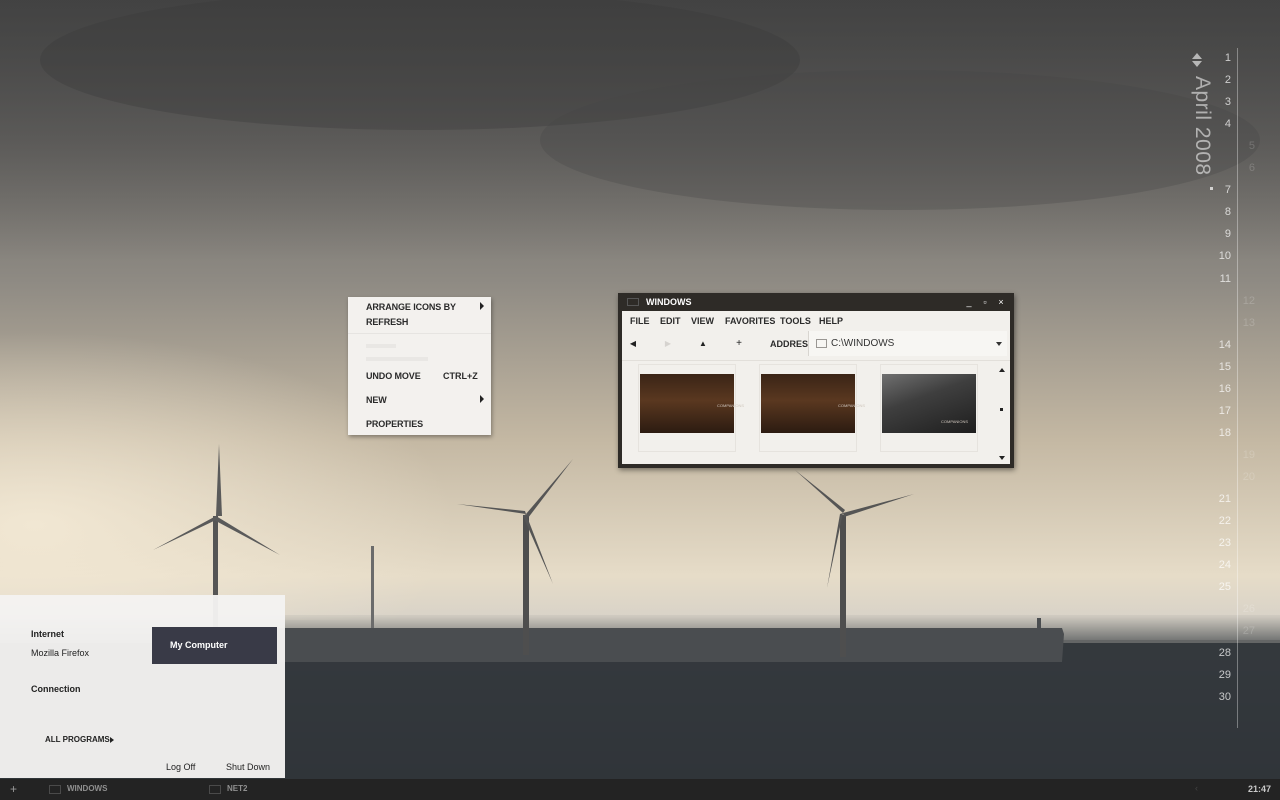 The height and width of the screenshot is (800, 1280). Describe the element at coordinates (1240, 301) in the screenshot. I see `calendar-day: 12` at that location.